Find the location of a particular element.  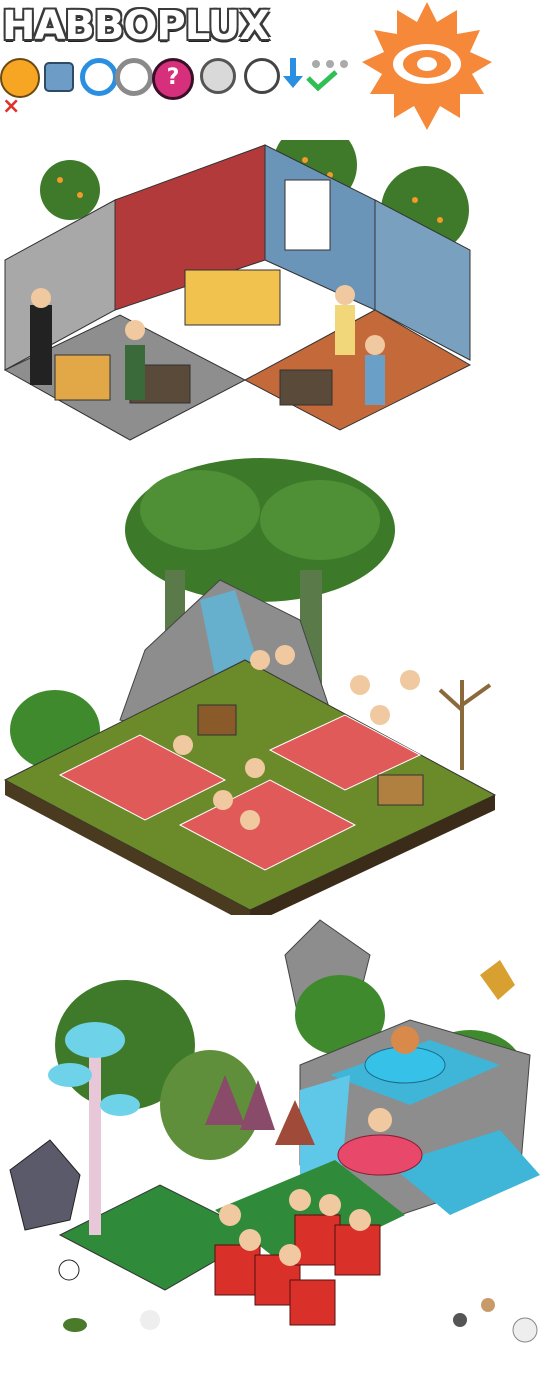

toolbar: ? is located at coordinates (180, 79).